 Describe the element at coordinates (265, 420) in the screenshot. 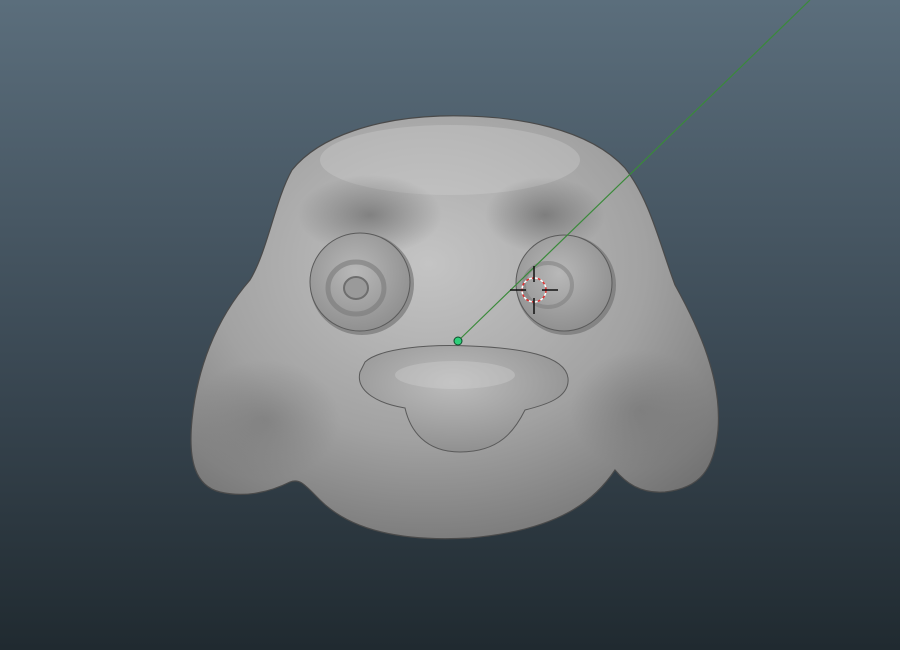

I see `left-cheek-shade` at that location.